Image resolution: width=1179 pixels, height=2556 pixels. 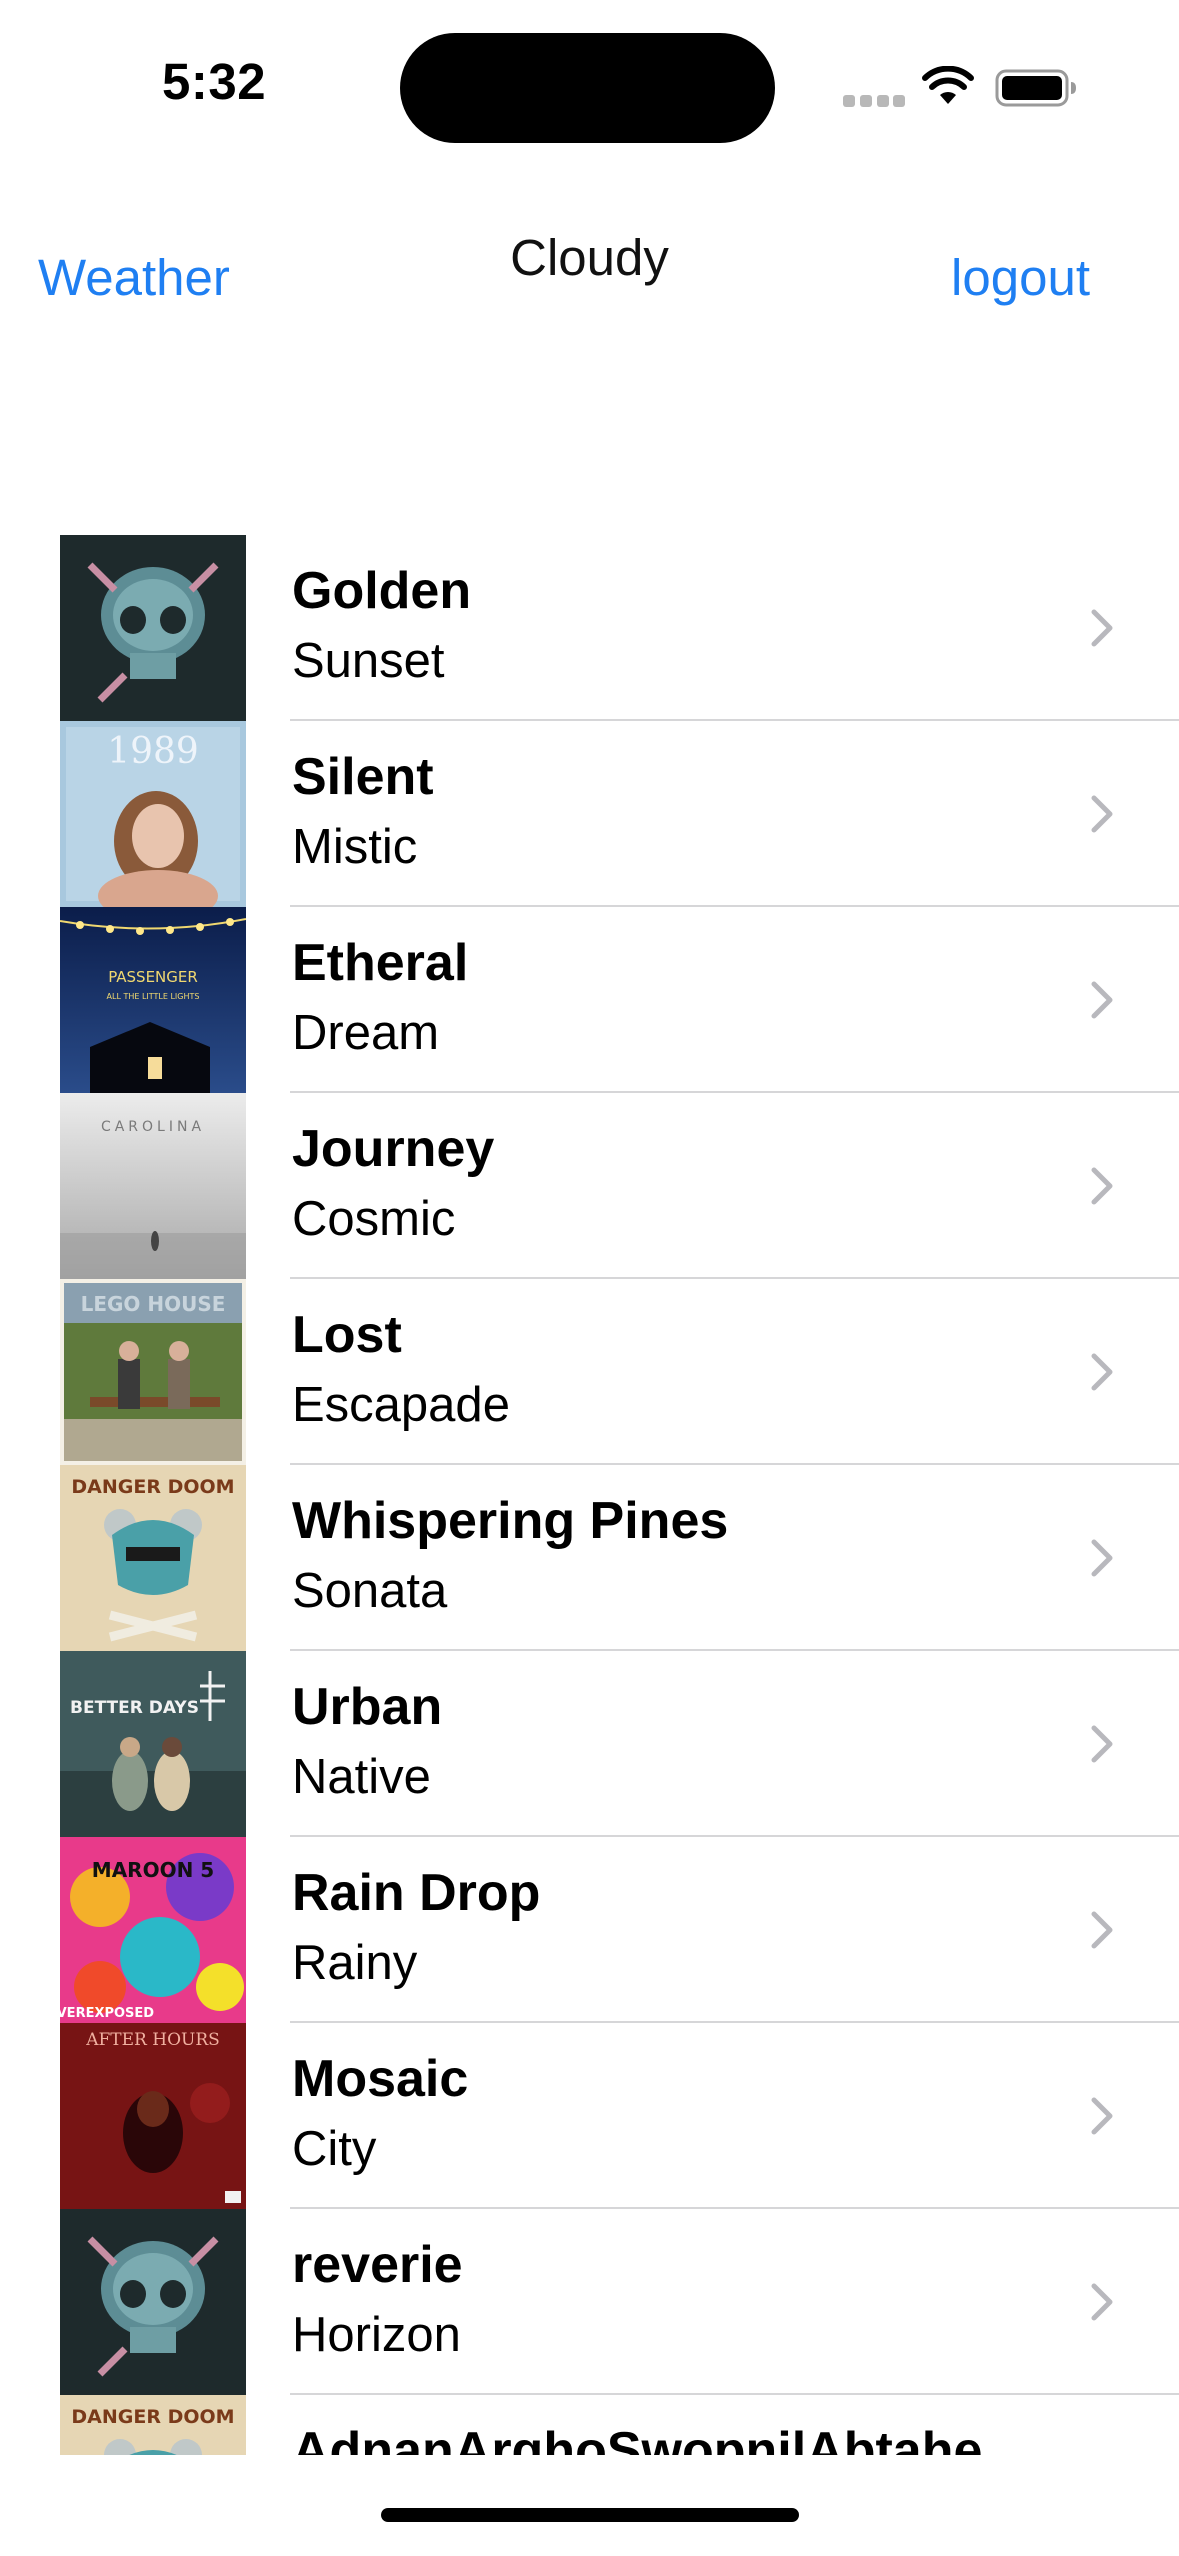 I want to click on row-subtitle: Sunset, so click(x=368, y=661).